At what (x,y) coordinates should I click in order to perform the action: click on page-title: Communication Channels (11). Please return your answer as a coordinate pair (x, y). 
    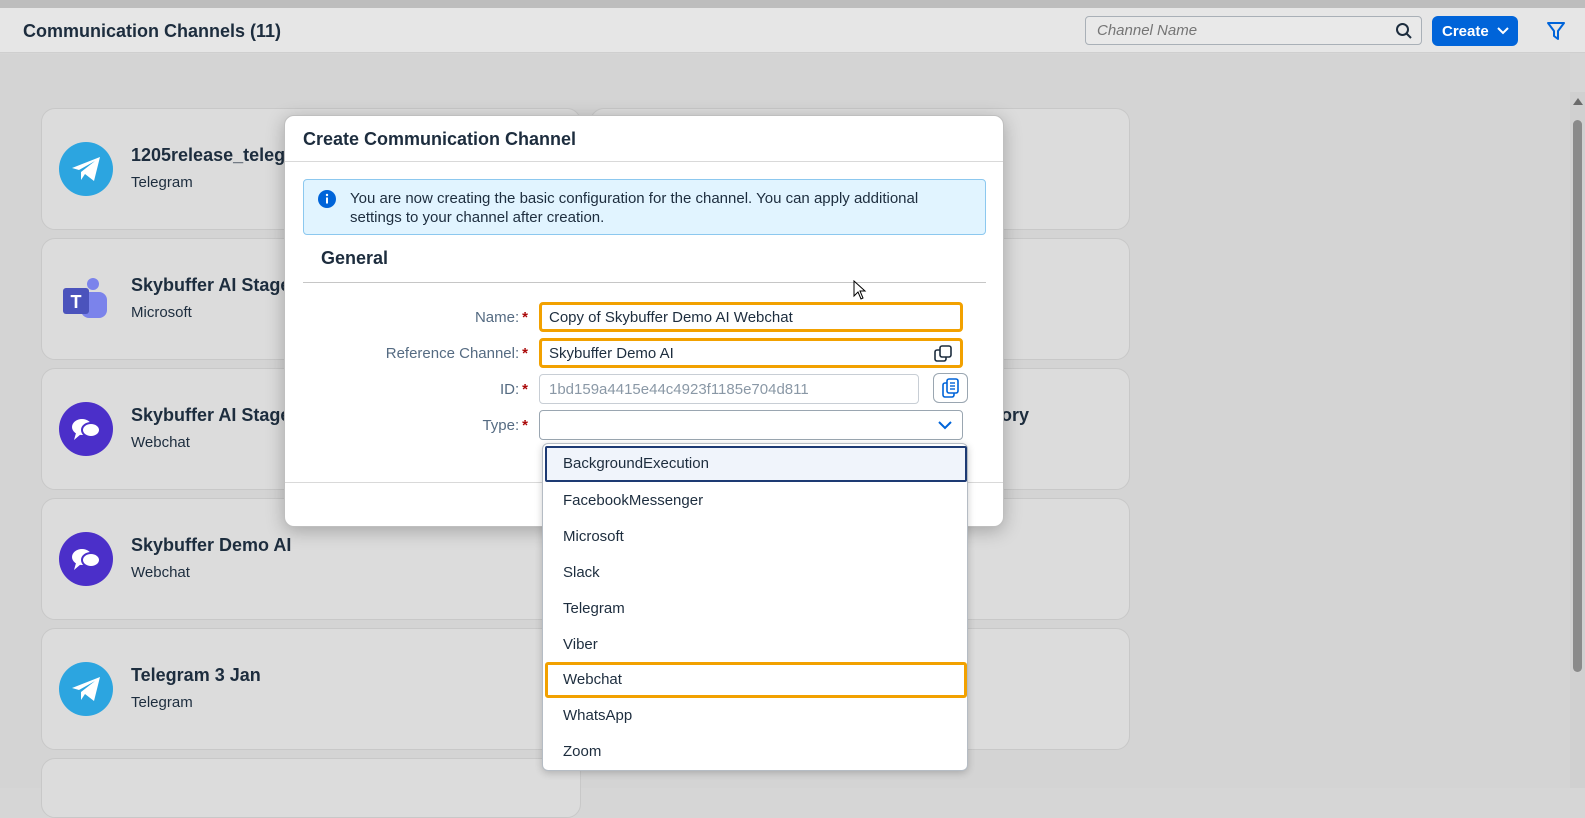
    Looking at the image, I should click on (152, 31).